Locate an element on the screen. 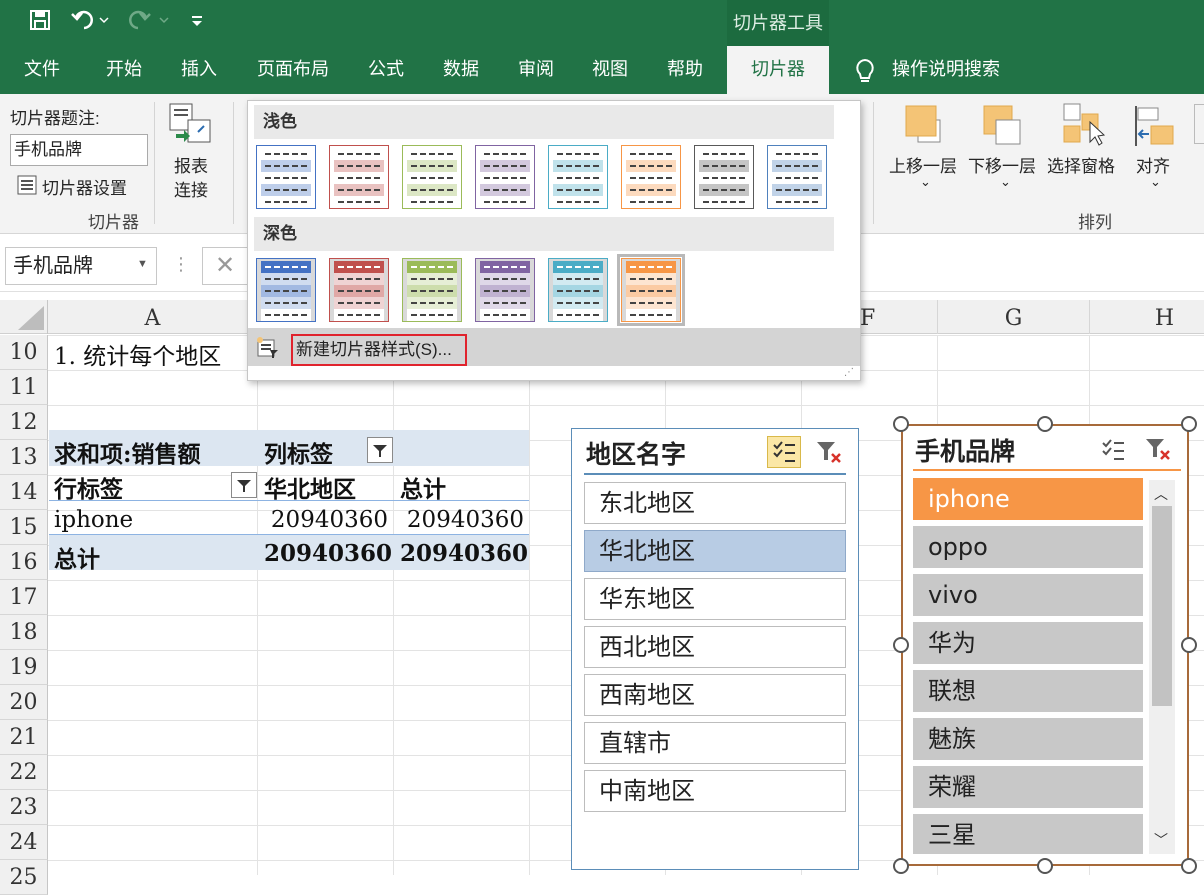  row-header: 25 is located at coordinates (24, 877).